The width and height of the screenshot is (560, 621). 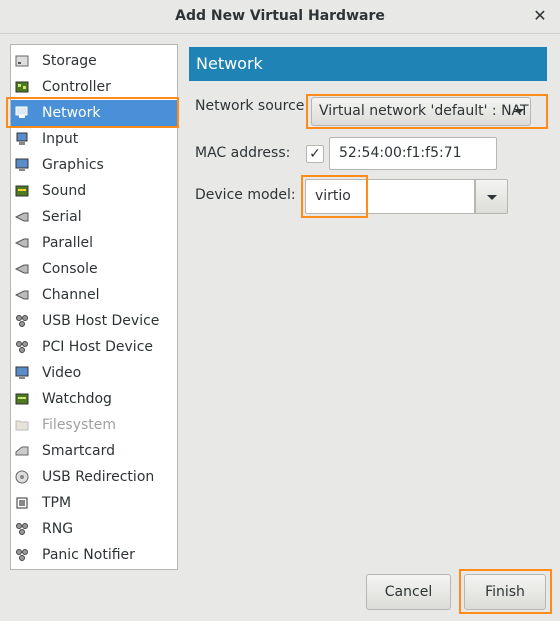 I want to click on console-icon, so click(x=22, y=269).